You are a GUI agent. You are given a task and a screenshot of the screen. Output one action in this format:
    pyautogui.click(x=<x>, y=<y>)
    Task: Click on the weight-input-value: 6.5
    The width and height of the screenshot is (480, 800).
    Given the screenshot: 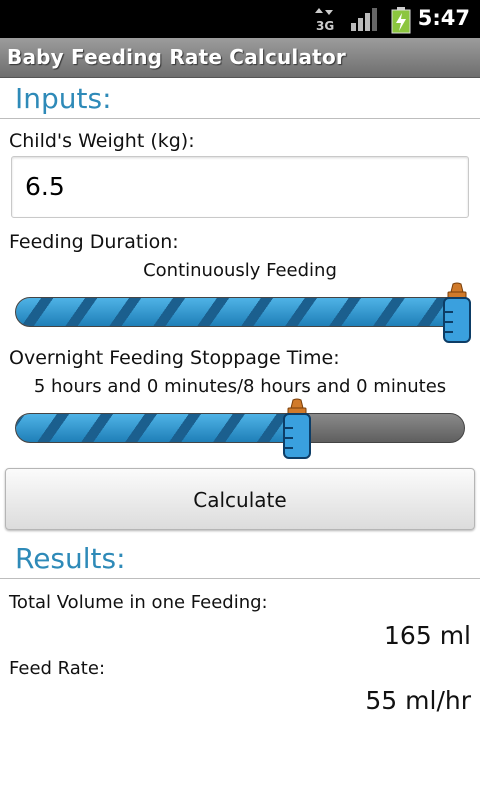 What is the action you would take?
    pyautogui.click(x=45, y=186)
    